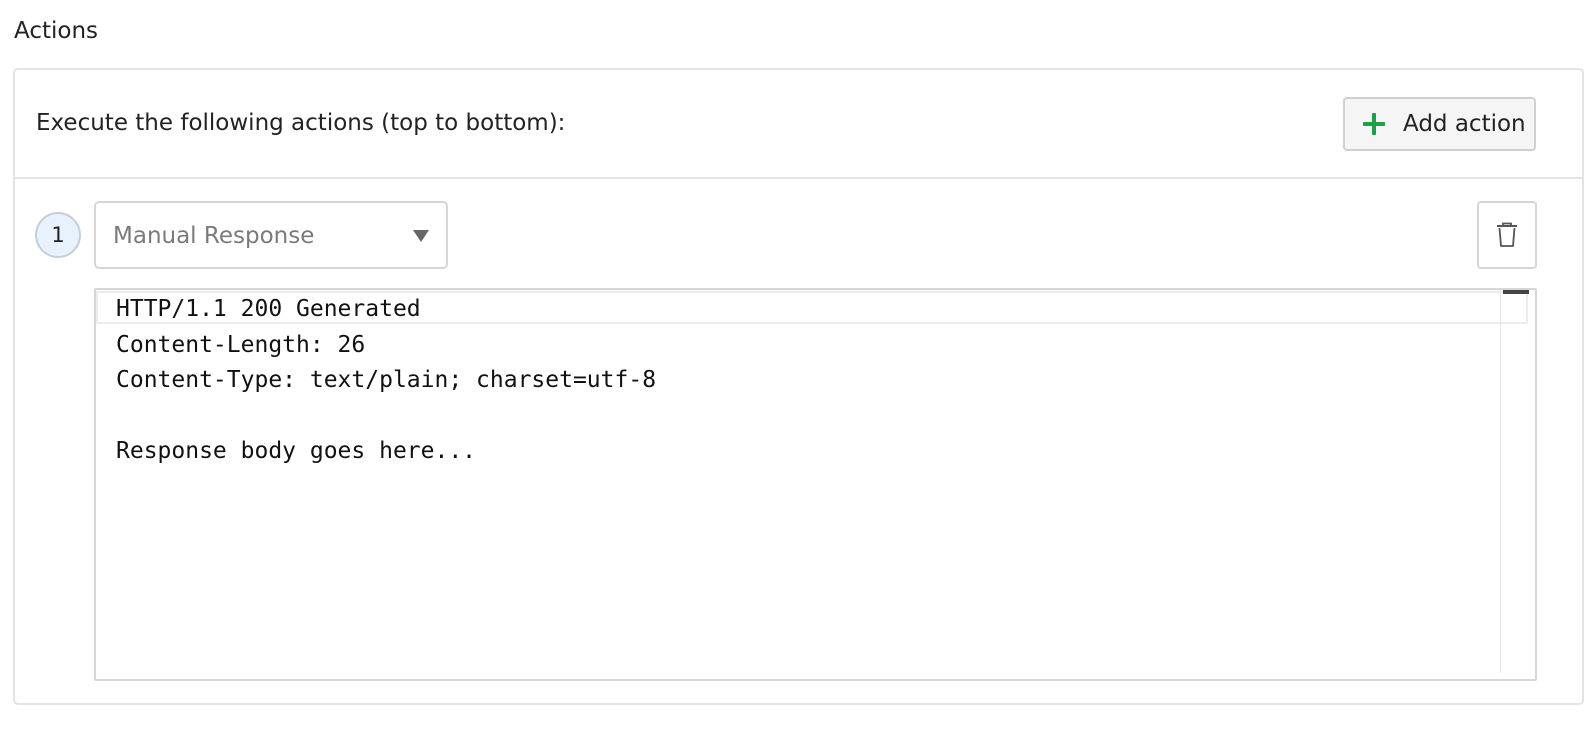  I want to click on editor-line: HTTP/1.1 200 Generated, so click(268, 309).